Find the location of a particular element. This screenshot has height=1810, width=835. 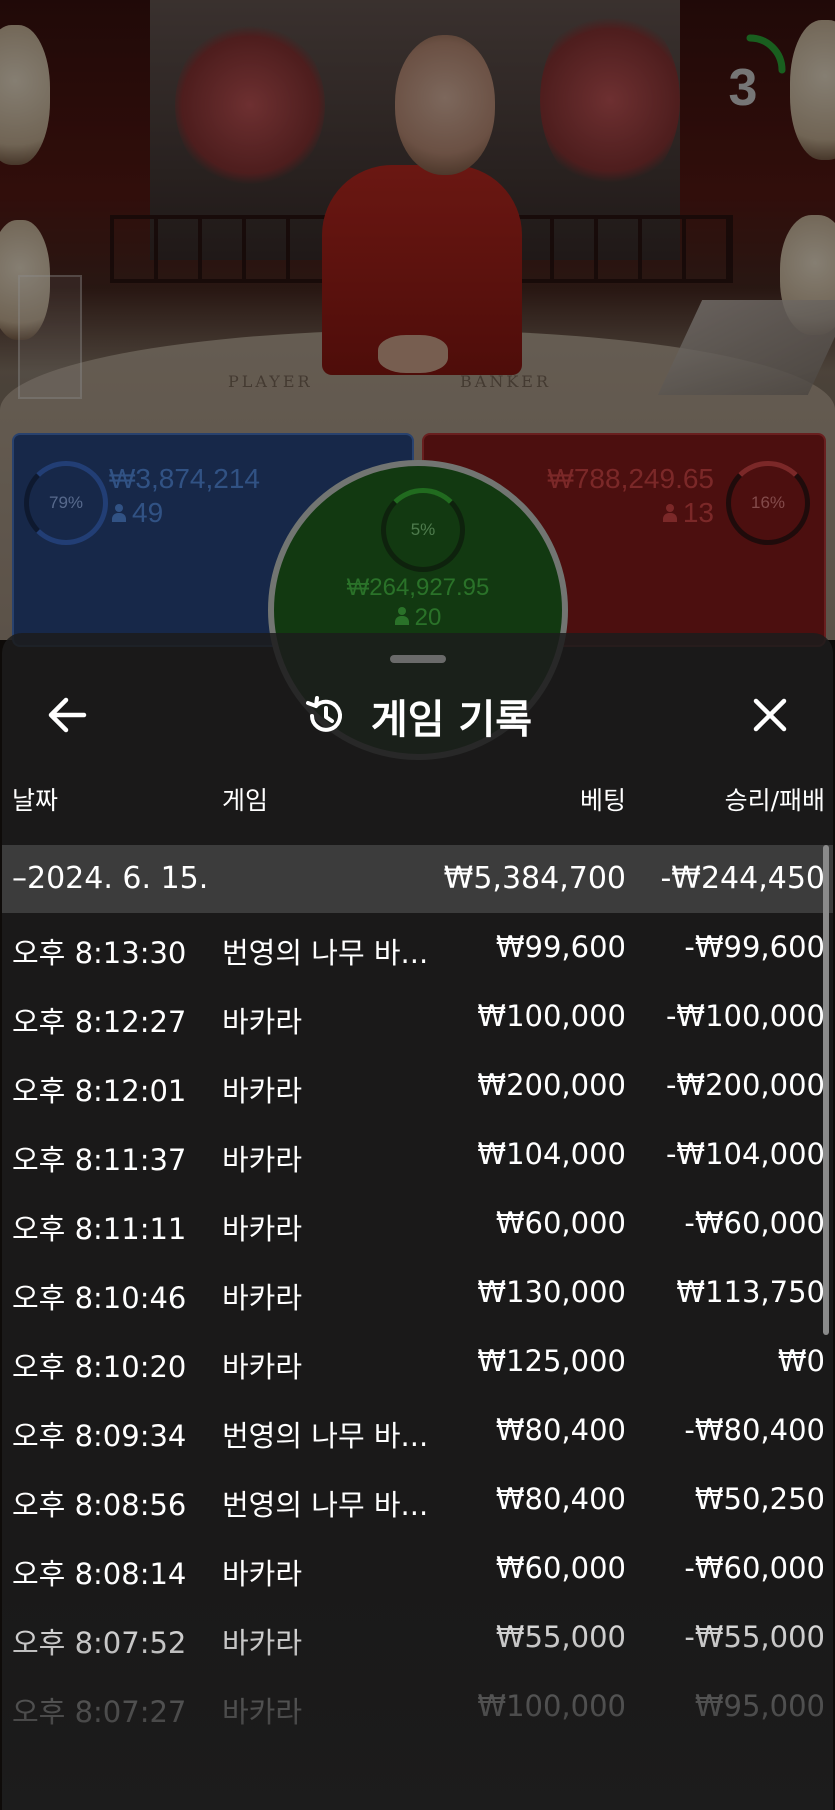

row-win-loss: ₩95,000 is located at coordinates (759, 1706).